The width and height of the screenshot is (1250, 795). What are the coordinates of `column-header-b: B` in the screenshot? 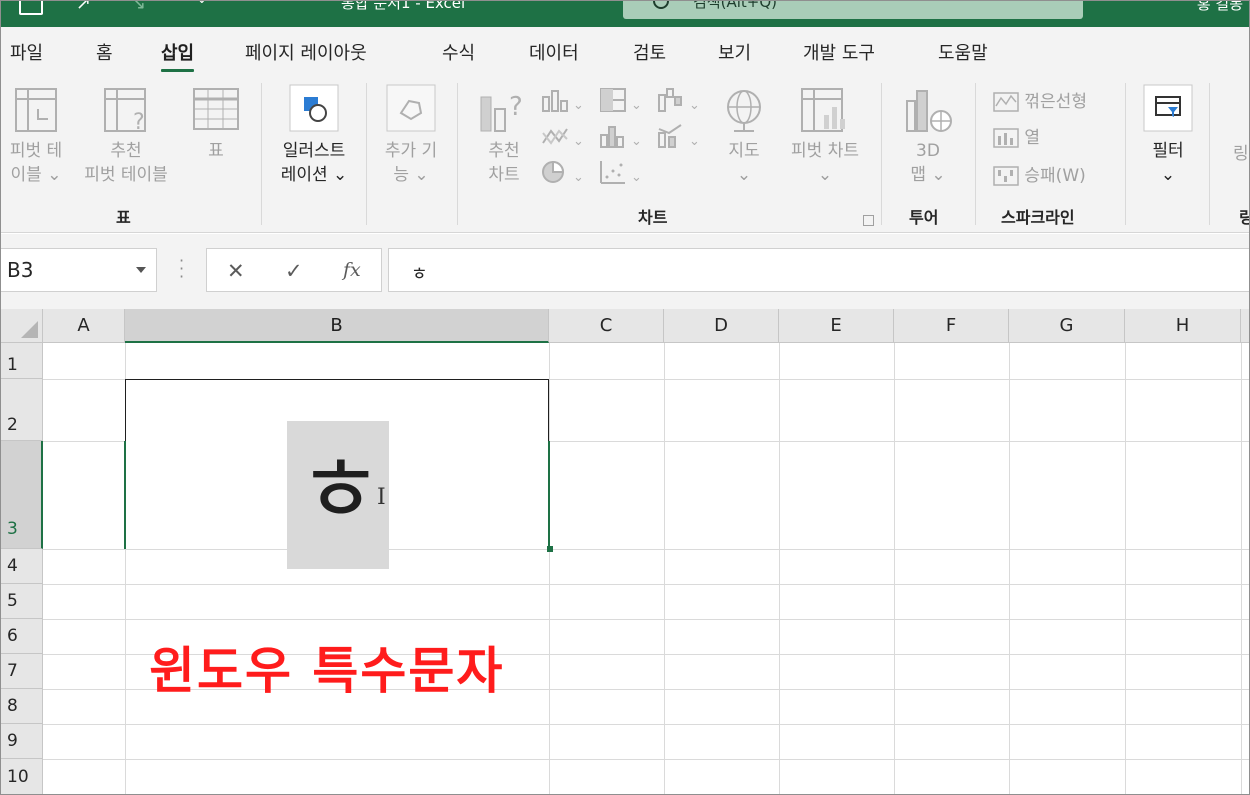 It's located at (337, 326).